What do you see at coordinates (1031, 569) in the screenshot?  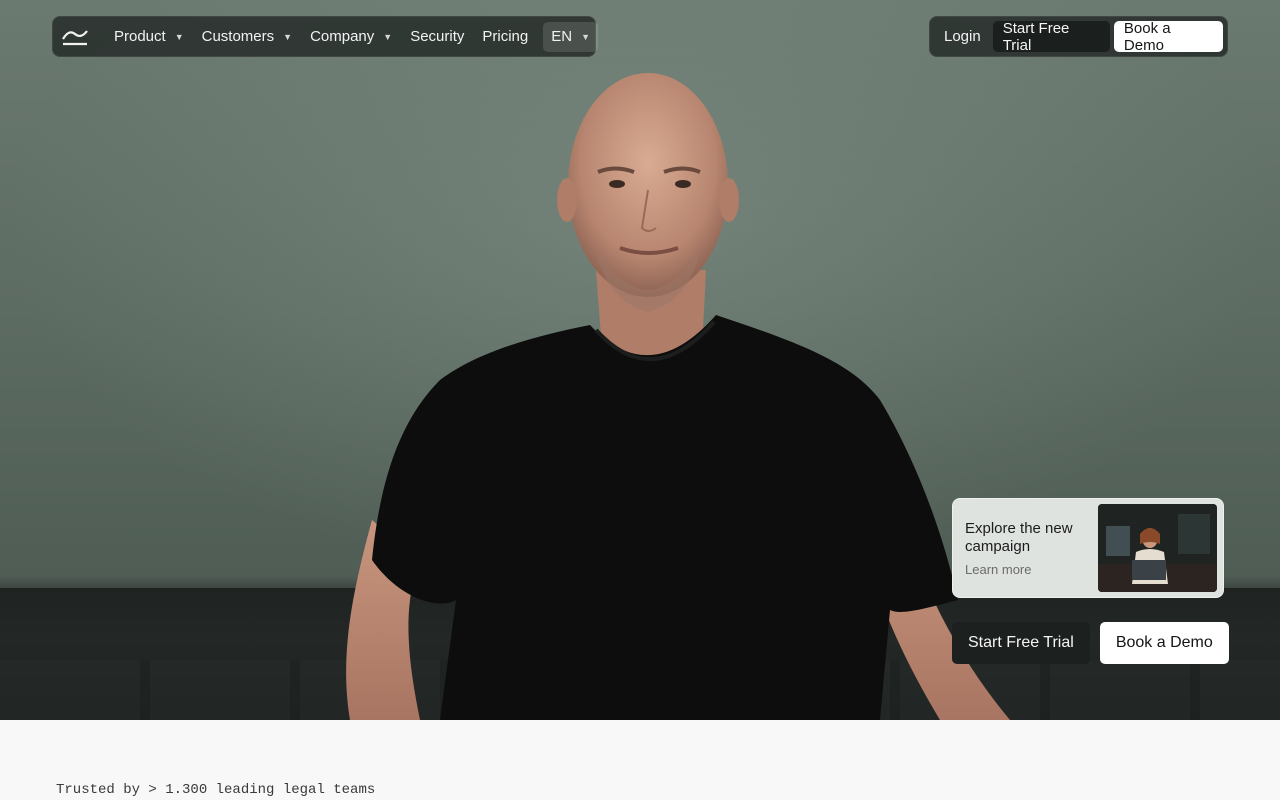 I see `campaign-learn-more-link: Learn more` at bounding box center [1031, 569].